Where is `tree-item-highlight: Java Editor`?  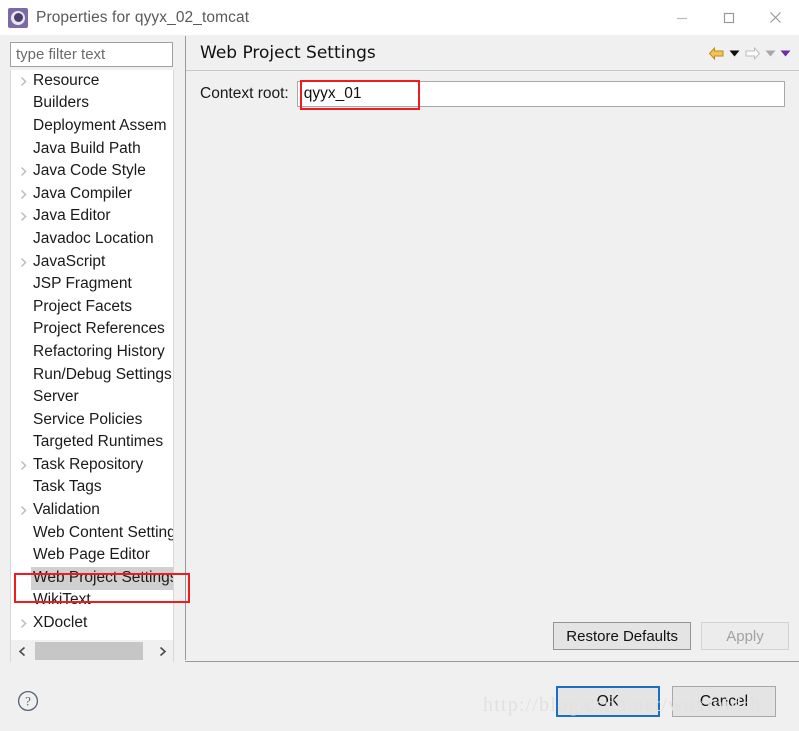
tree-item-highlight: Java Editor is located at coordinates (72, 216).